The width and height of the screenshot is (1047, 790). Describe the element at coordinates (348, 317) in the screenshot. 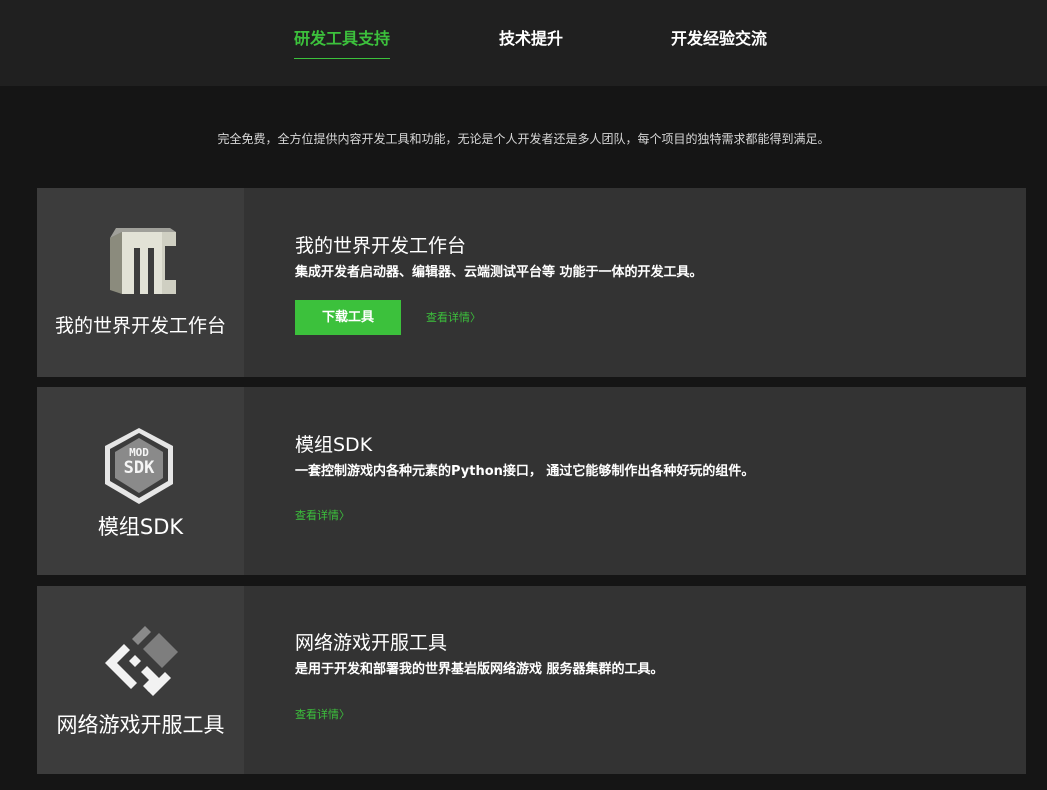

I see `download-tool-button: 下载工具` at that location.